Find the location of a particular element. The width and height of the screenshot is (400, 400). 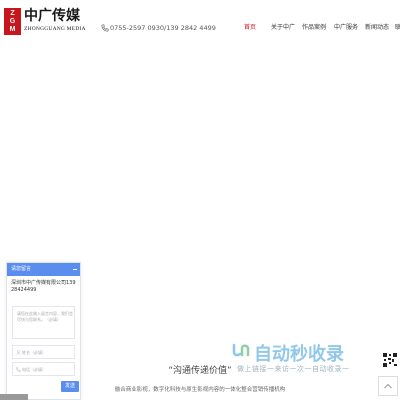

phone-placeholder: 电话（必填） is located at coordinates (34, 369).